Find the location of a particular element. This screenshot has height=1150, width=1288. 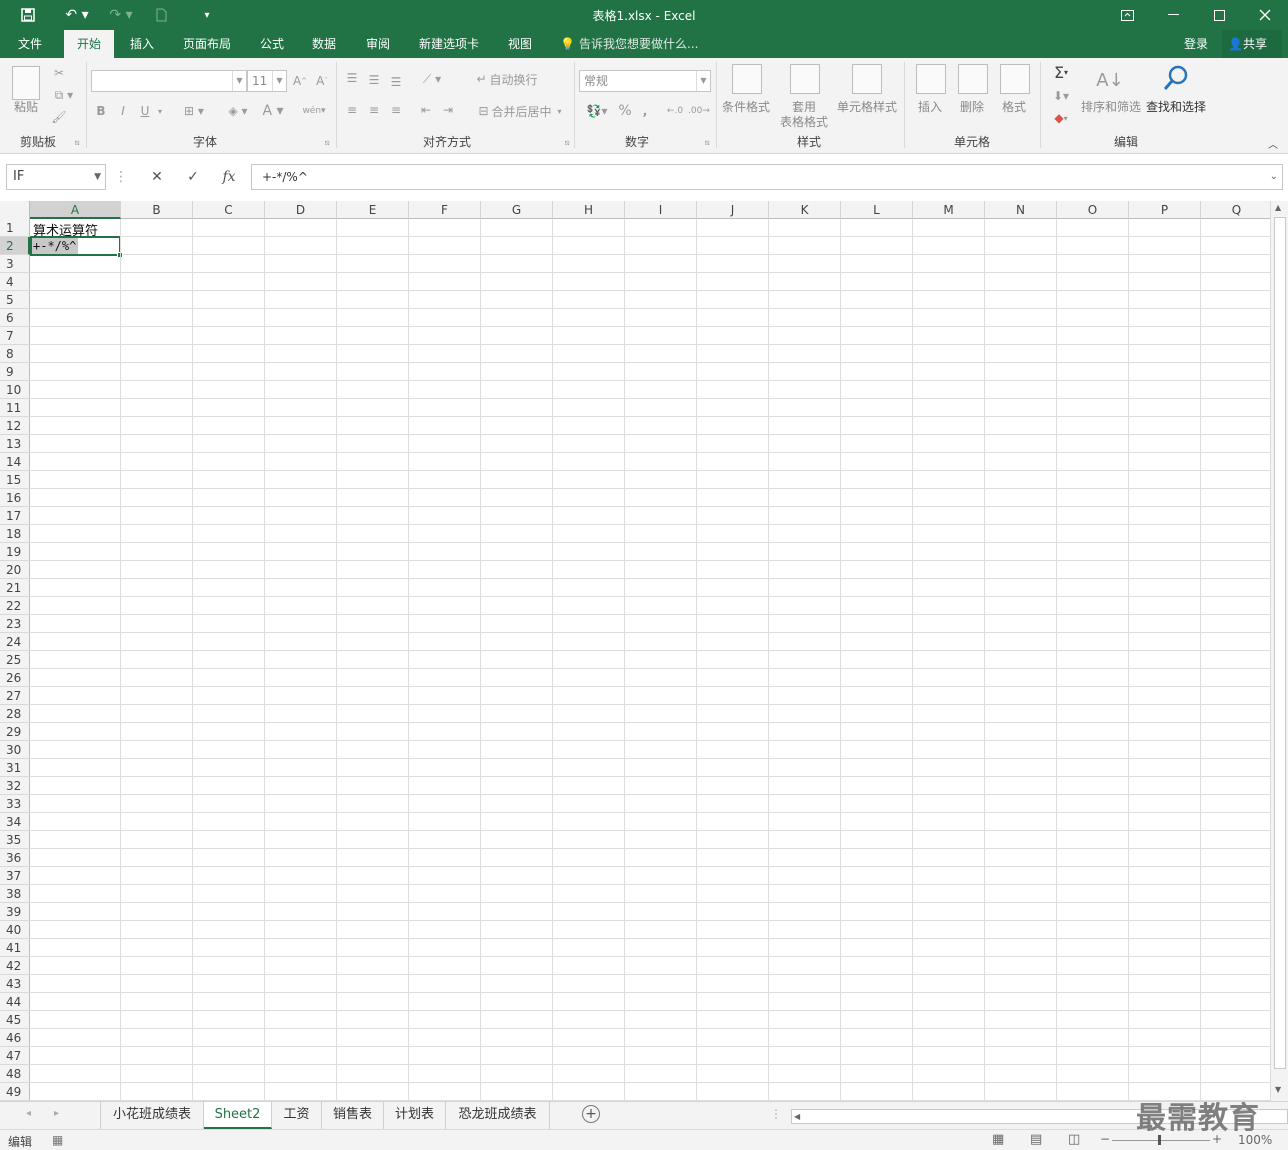

row-header-11: 11 is located at coordinates (15, 408).